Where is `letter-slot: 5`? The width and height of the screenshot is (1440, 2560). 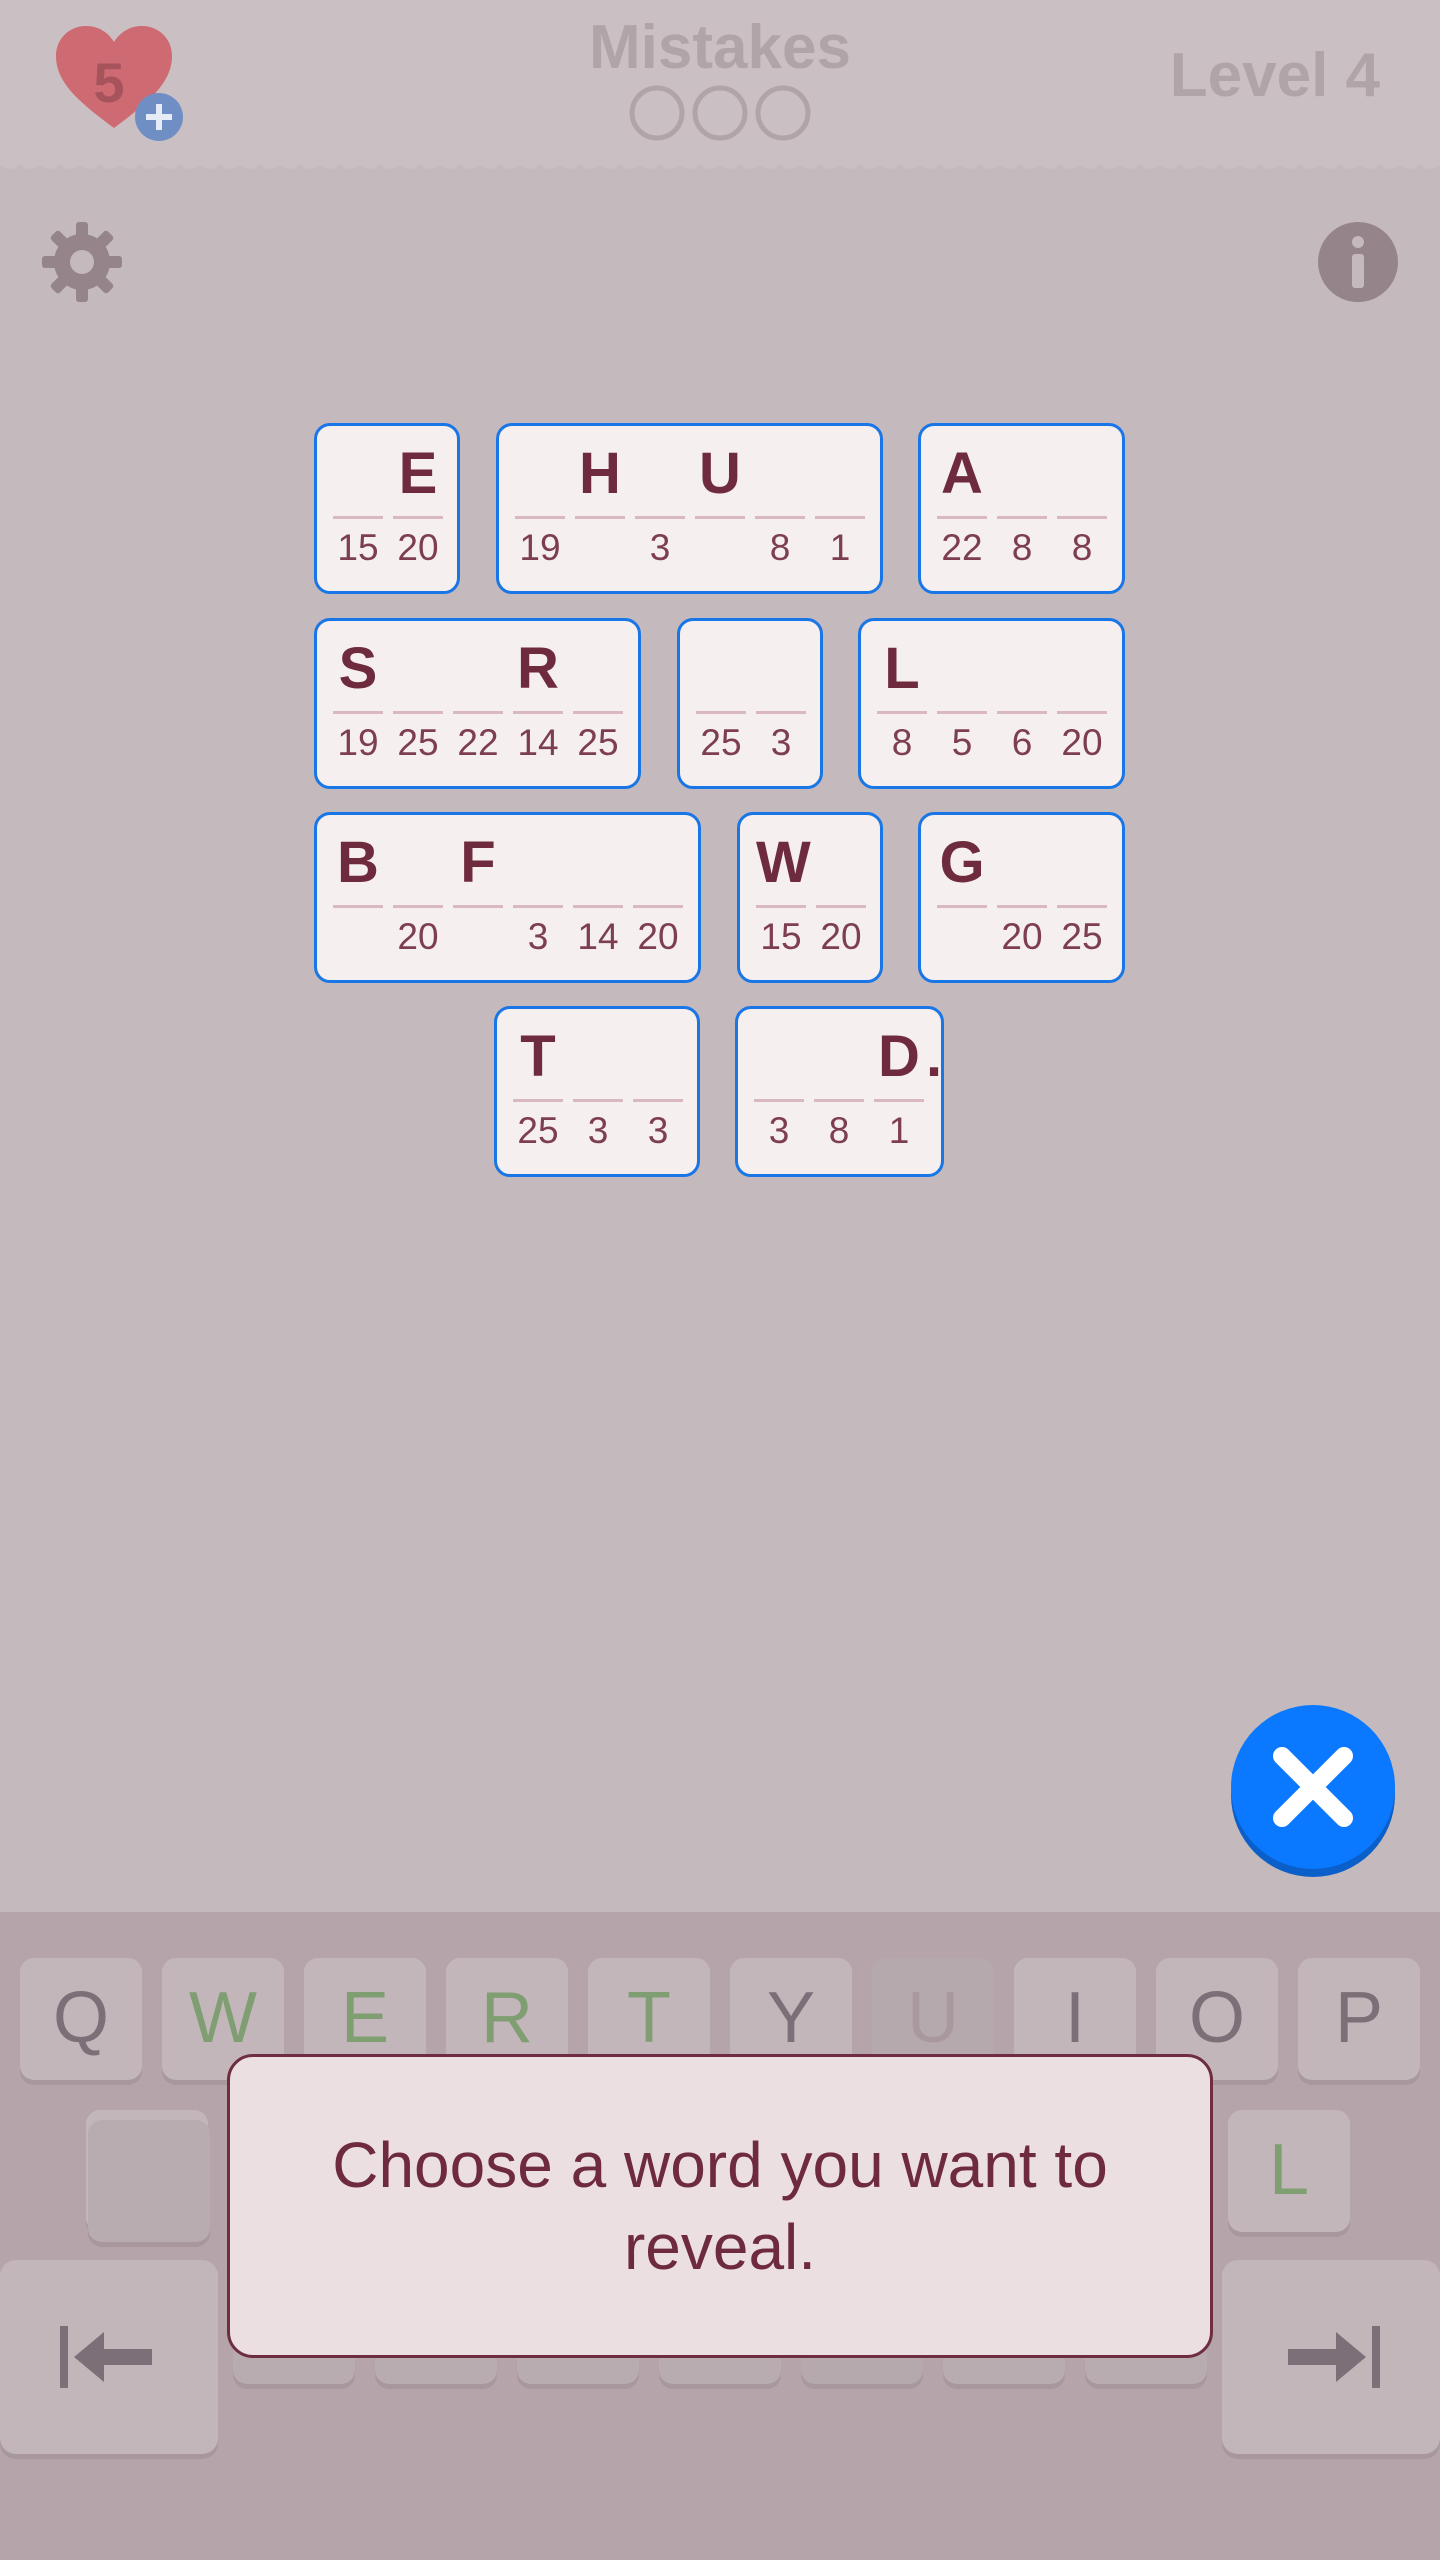
letter-slot: 5 is located at coordinates (962, 696).